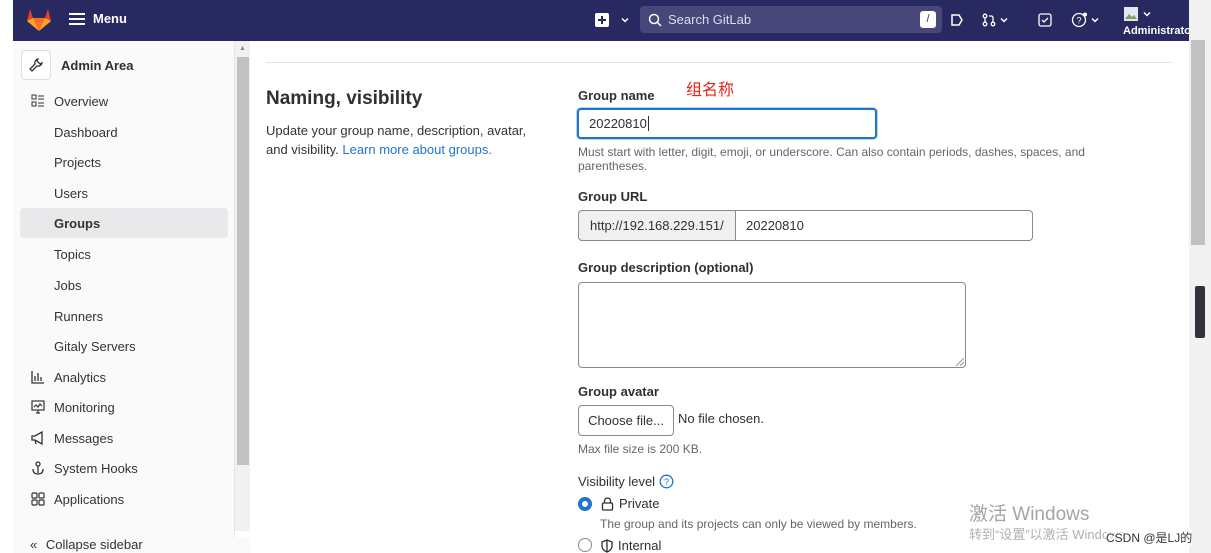  What do you see at coordinates (71, 193) in the screenshot?
I see `sidebar-item-label: Users` at bounding box center [71, 193].